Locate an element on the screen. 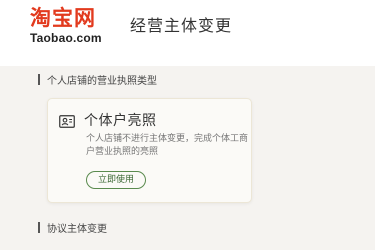 The height and width of the screenshot is (250, 375). logo-text: 淘宝网 is located at coordinates (63, 18).